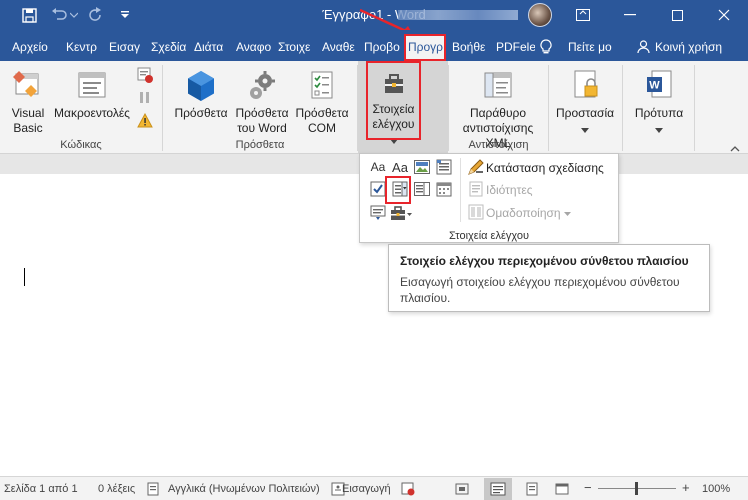 The image size is (748, 500). I want to click on zoom-level: 100%, so click(716, 489).